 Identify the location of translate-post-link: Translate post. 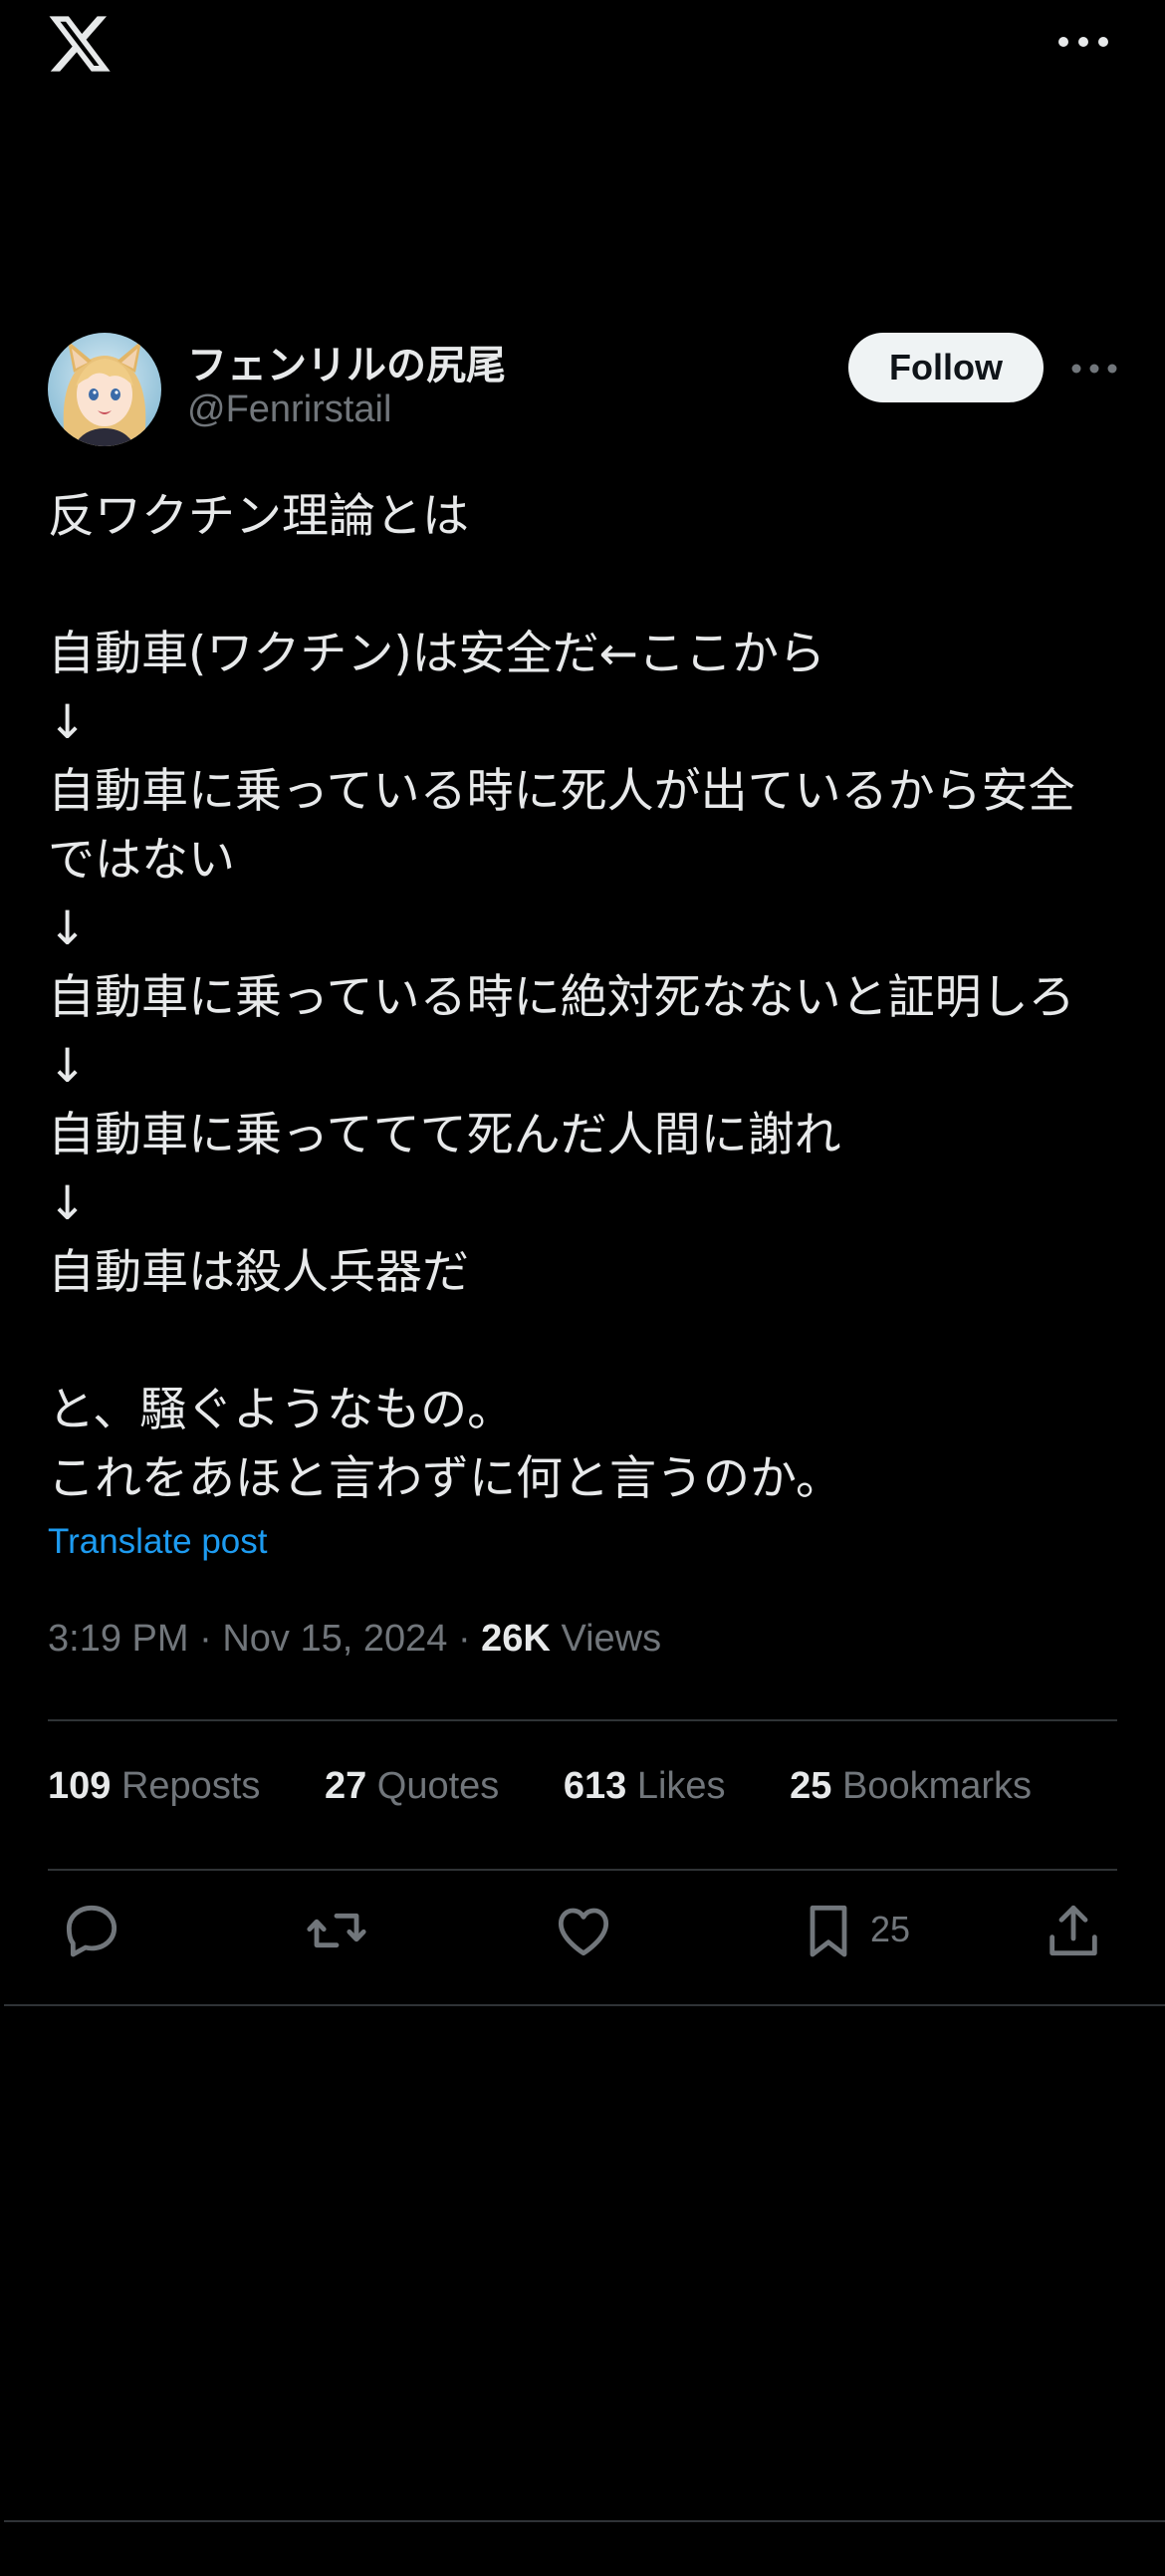
(158, 1542).